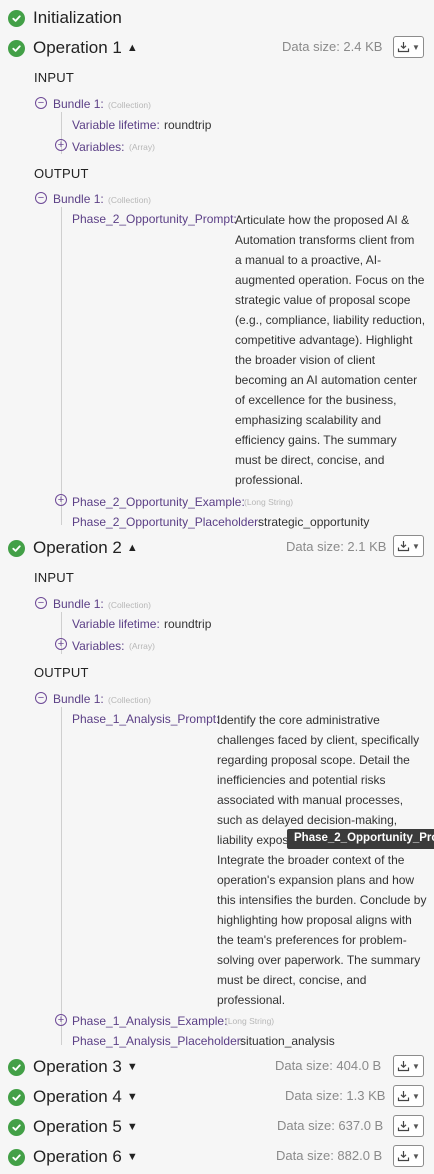  I want to click on input-section-label: INPUT, so click(54, 77).